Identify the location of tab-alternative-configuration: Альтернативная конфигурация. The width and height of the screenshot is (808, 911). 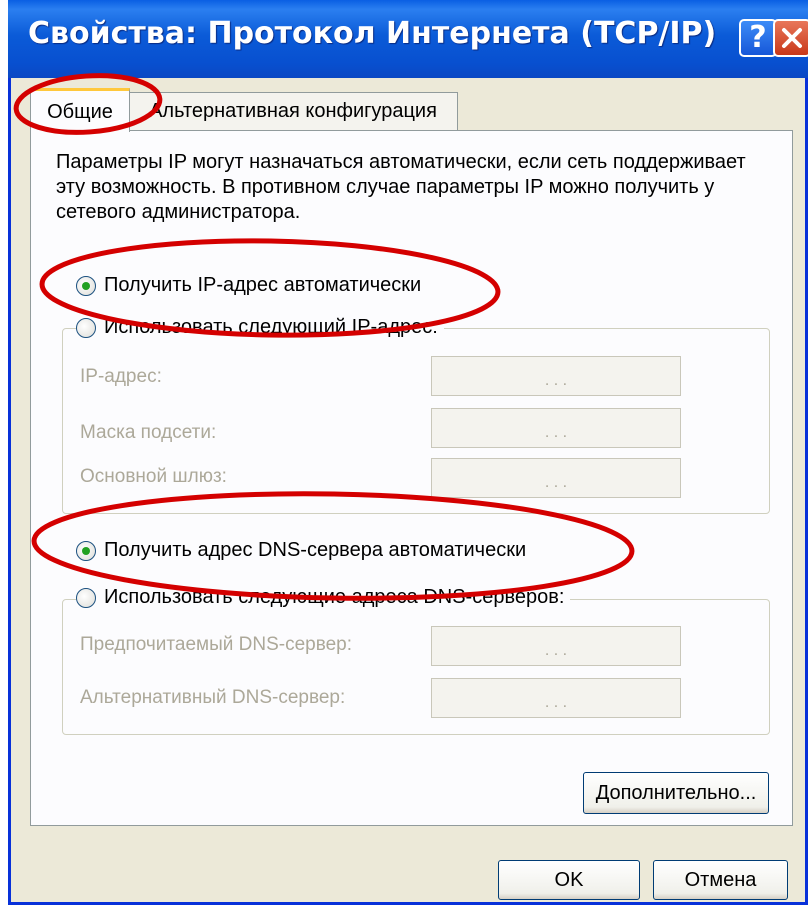
(293, 111).